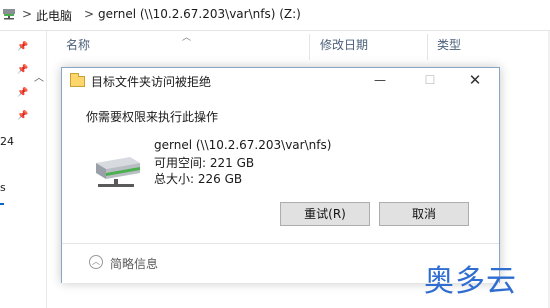  Describe the element at coordinates (449, 48) in the screenshot. I see `column-header-type: 类型` at that location.